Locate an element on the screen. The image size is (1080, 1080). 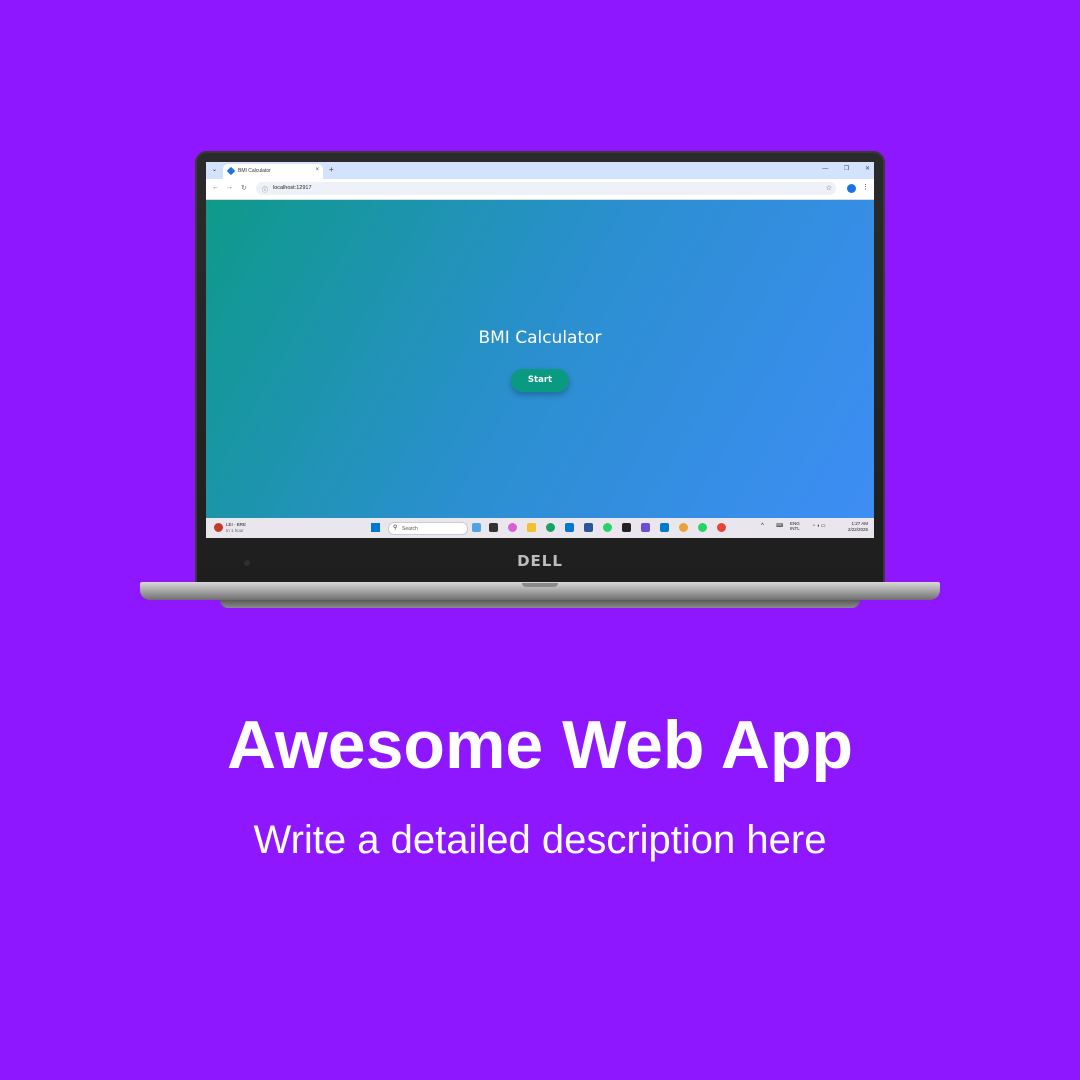
windows-start-icon is located at coordinates (375, 527).